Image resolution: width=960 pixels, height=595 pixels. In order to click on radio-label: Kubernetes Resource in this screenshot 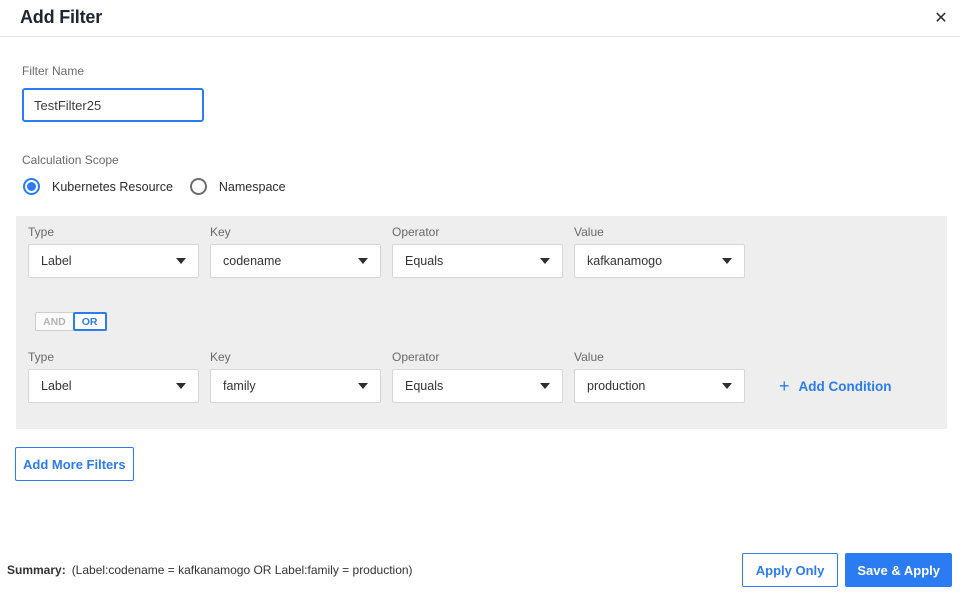, I will do `click(112, 186)`.